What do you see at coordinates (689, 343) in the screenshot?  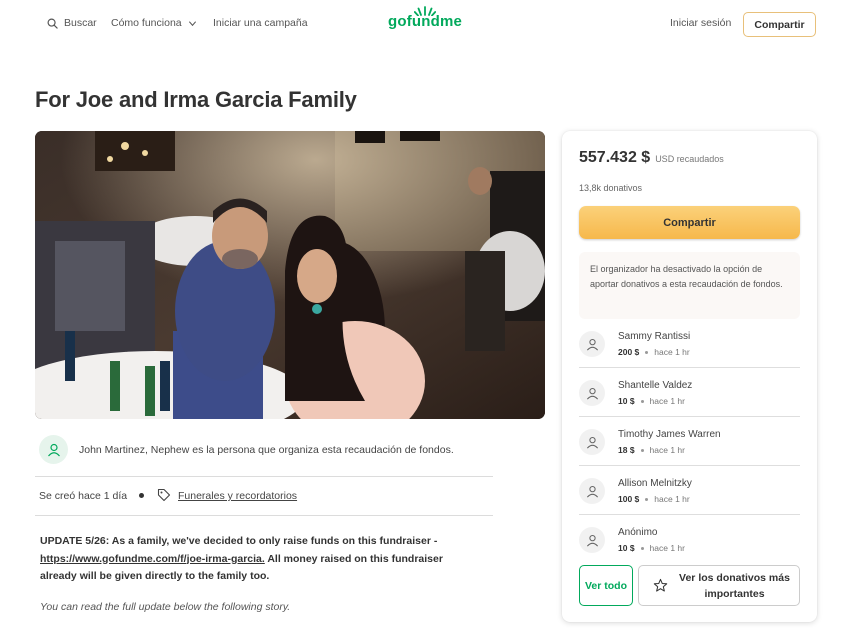 I see `donation-item: Sammy Rantissi 200 $ hace 1 hr` at bounding box center [689, 343].